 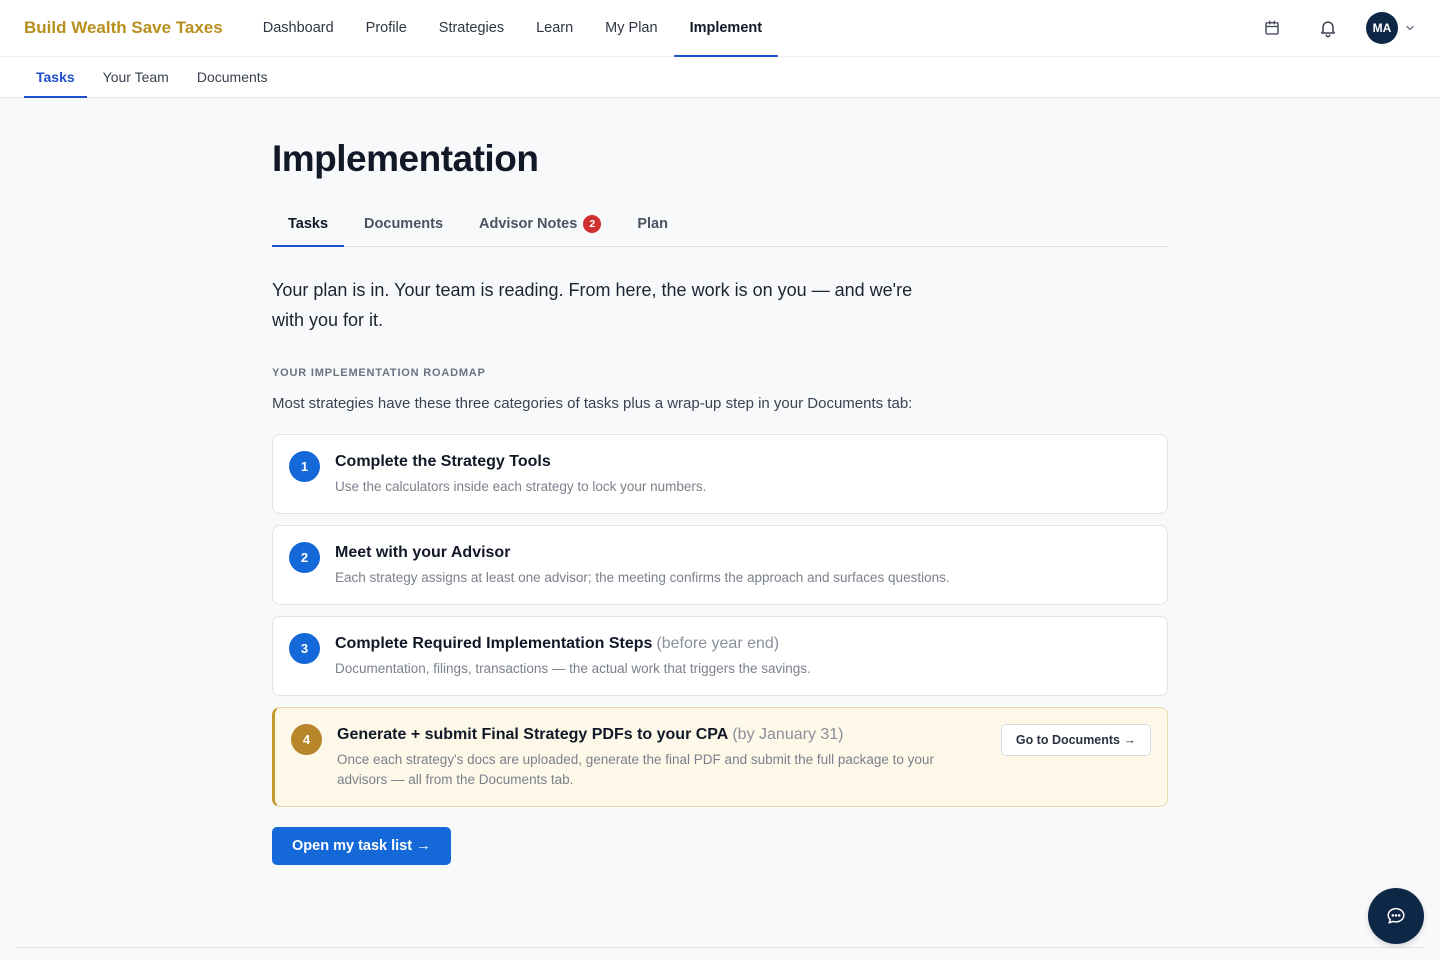 I want to click on notifications-button, so click(x=1328, y=28).